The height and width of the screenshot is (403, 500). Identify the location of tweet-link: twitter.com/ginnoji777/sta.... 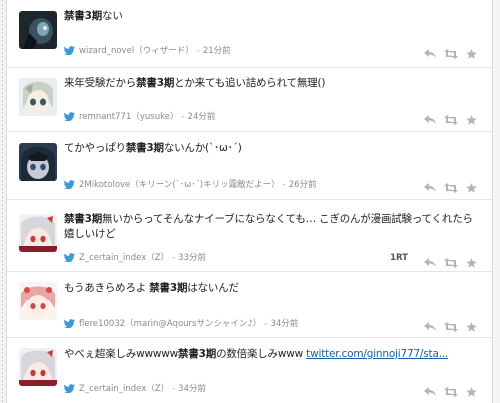
(377, 354).